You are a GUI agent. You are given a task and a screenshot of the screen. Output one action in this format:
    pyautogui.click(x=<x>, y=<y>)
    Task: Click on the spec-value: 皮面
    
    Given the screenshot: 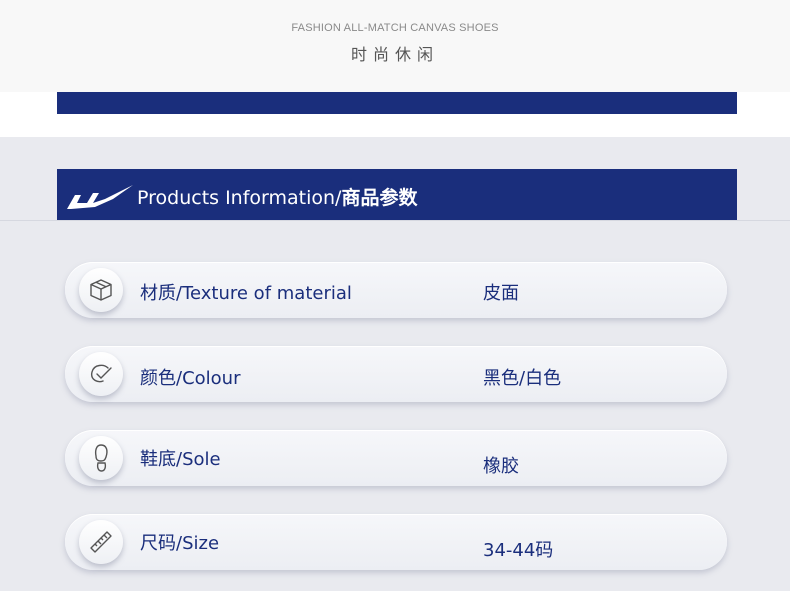 What is the action you would take?
    pyautogui.click(x=501, y=293)
    